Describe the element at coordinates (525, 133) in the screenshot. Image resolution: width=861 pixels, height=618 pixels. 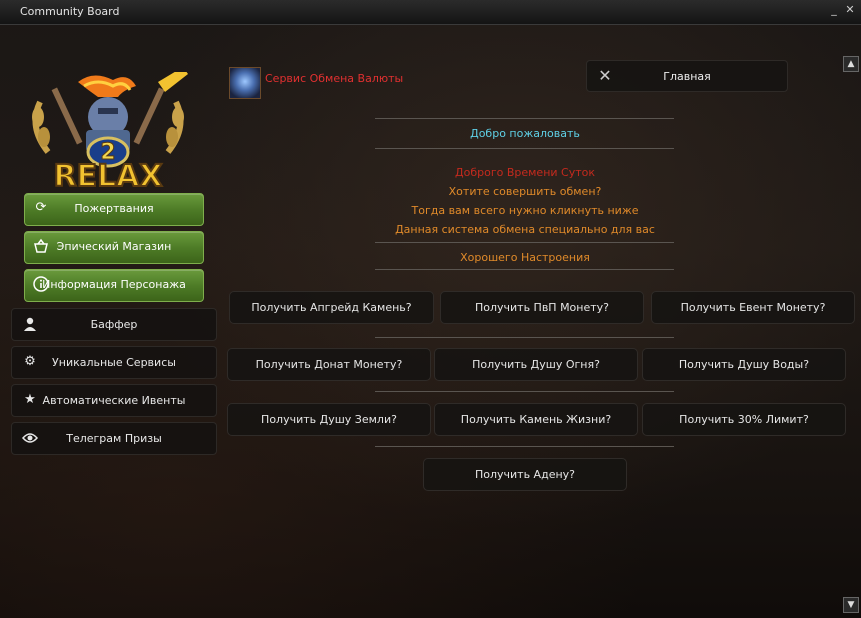
I see `welcome-text: Добро пожаловать` at that location.